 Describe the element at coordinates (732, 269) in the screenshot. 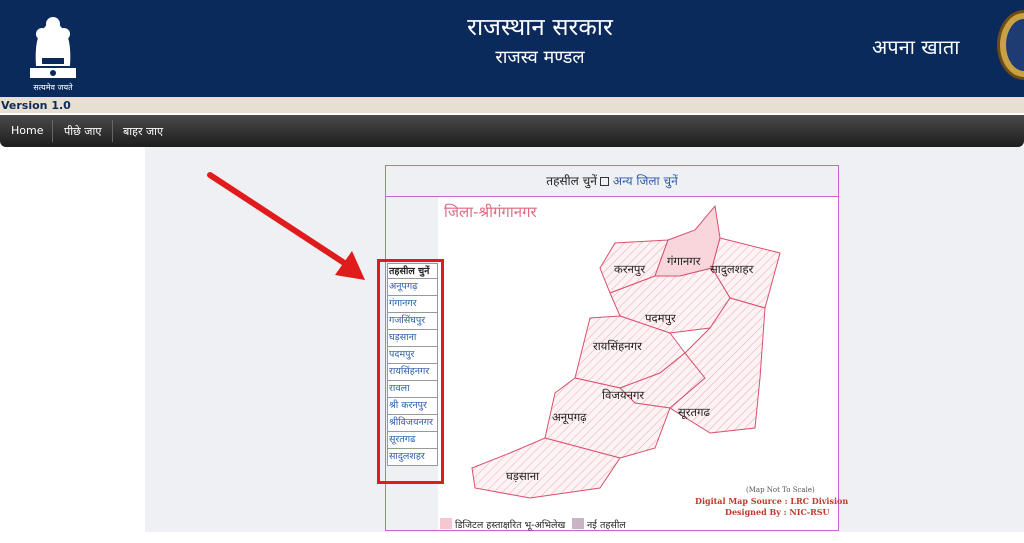

I see `map-label-sadulshahar: सादुलशहर` at that location.